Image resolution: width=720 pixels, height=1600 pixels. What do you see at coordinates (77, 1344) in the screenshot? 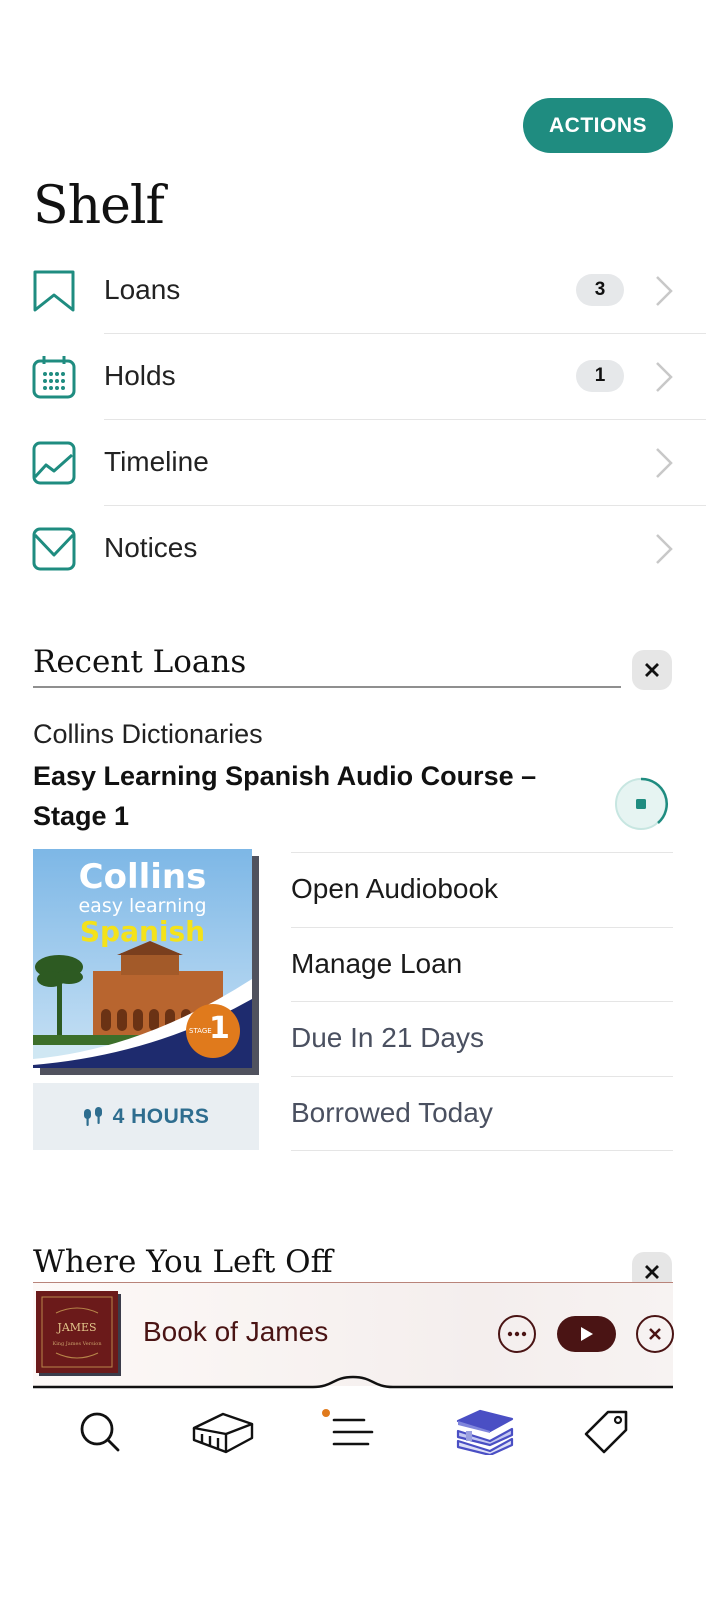
I see `player-cover-subtitle: King James Version` at bounding box center [77, 1344].